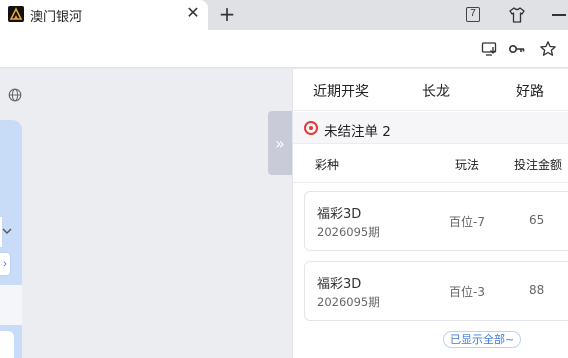  I want to click on tab-count-icon: 7, so click(473, 14).